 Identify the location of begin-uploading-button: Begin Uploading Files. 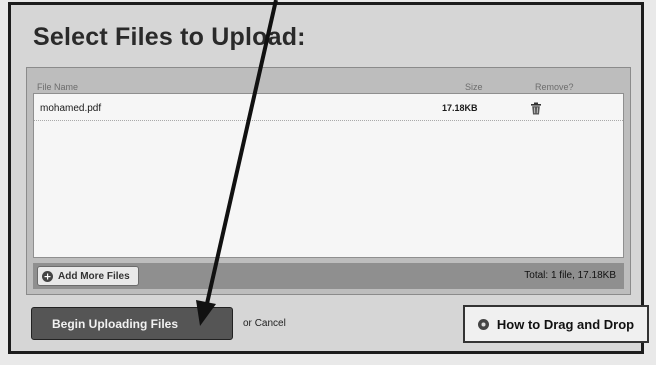
(132, 323).